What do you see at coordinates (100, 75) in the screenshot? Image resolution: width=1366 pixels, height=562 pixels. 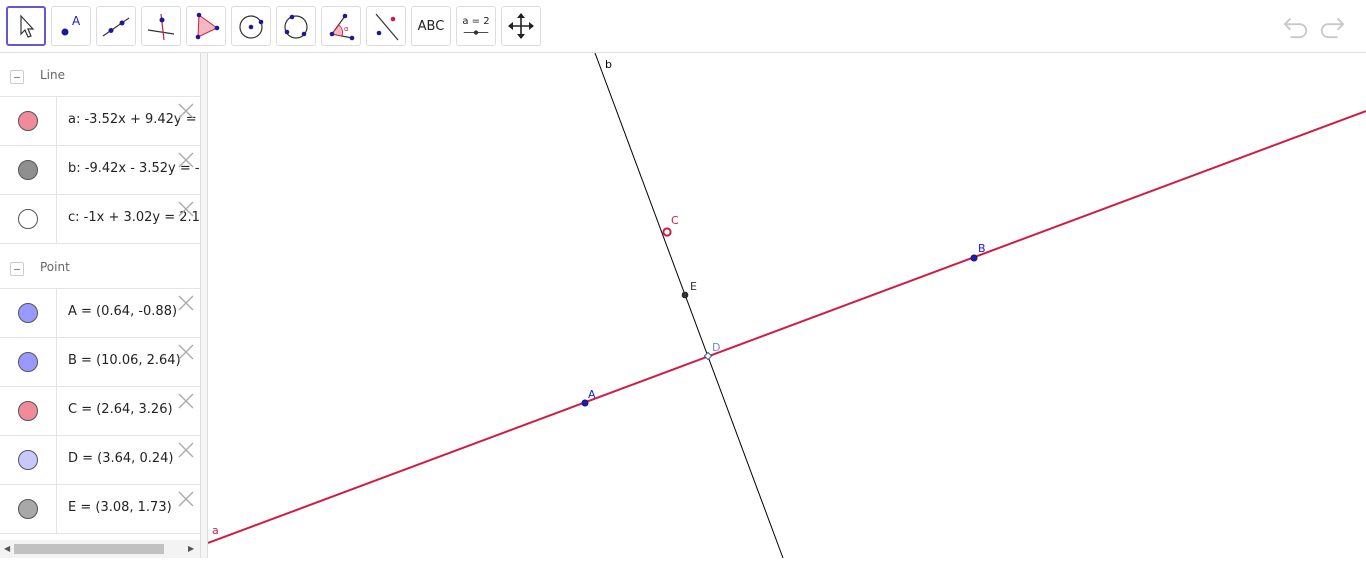 I see `group-header-line: Line` at bounding box center [100, 75].